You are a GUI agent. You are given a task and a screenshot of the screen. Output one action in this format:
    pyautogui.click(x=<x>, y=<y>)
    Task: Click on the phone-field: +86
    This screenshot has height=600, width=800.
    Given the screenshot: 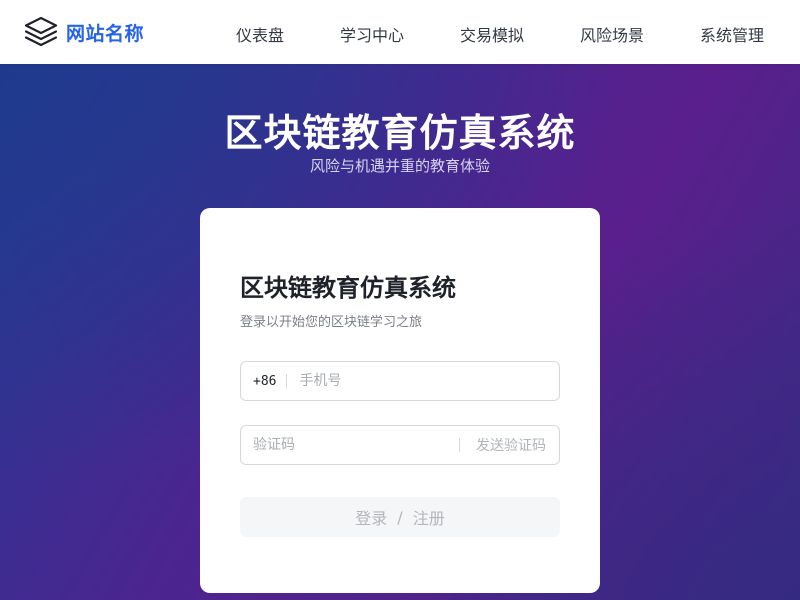 What is the action you would take?
    pyautogui.click(x=400, y=381)
    